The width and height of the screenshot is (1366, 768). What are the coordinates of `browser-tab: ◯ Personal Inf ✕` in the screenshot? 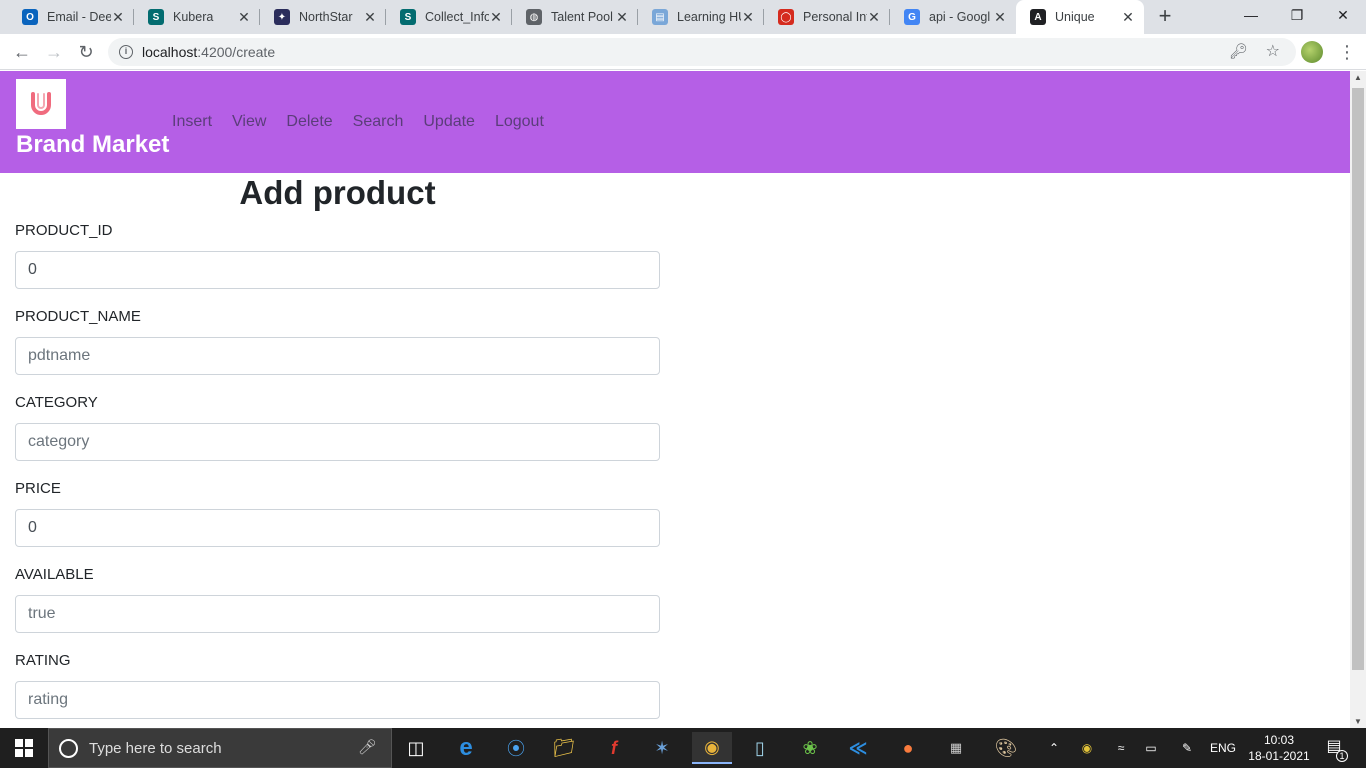 It's located at (827, 17).